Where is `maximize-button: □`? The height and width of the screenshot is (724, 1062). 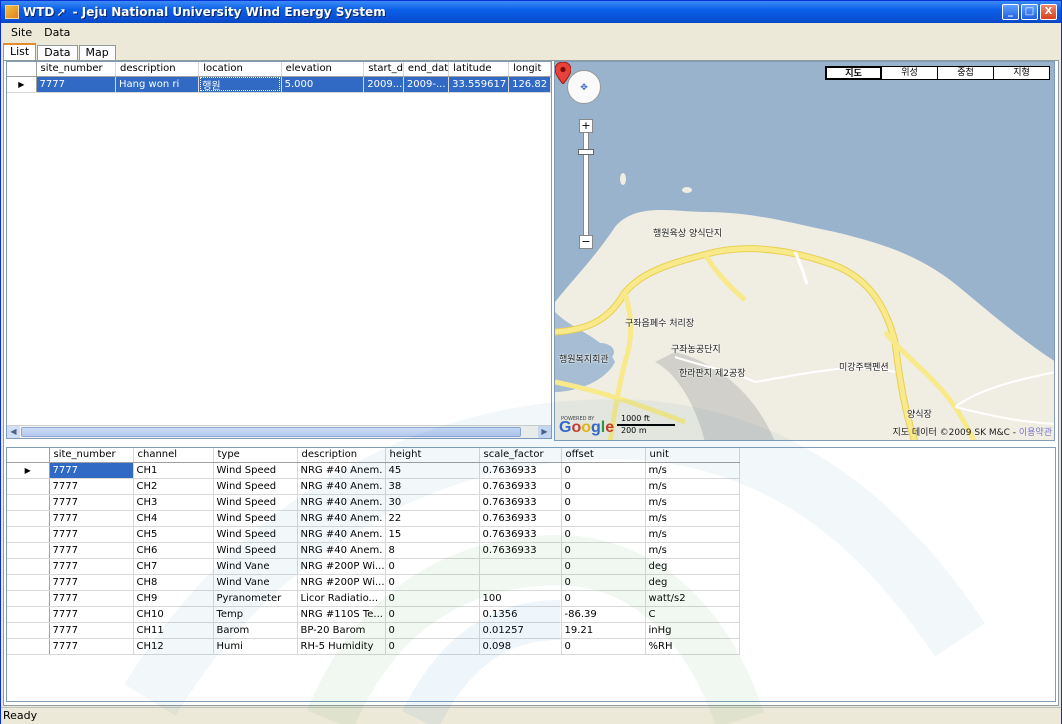
maximize-button: □ is located at coordinates (1029, 12).